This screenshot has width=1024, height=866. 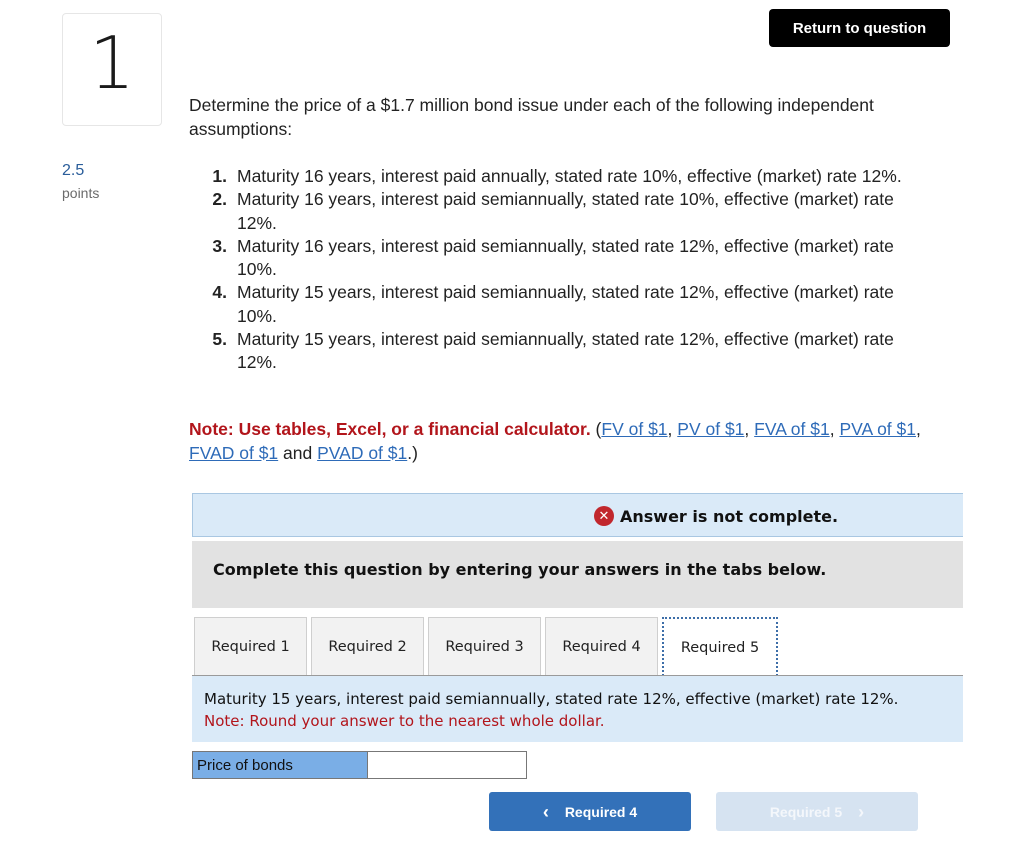 I want to click on item-number: 3., so click(x=219, y=245).